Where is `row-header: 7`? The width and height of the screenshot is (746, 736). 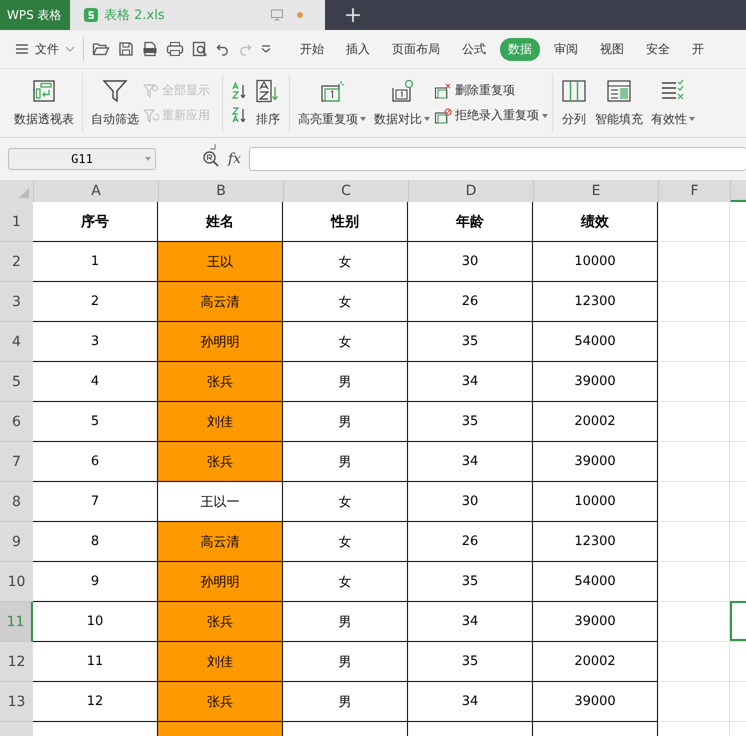
row-header: 7 is located at coordinates (16, 462).